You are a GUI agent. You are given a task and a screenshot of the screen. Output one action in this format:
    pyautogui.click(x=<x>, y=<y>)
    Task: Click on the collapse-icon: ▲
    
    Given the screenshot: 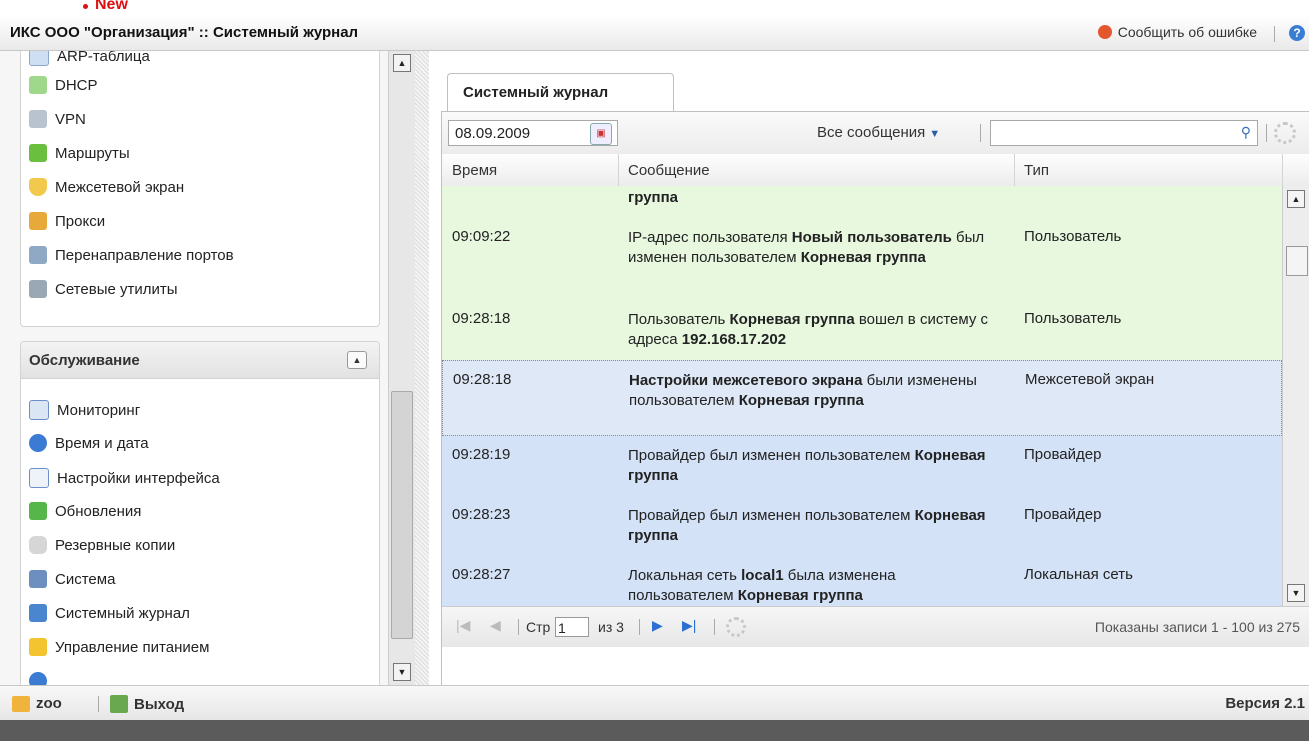 What is the action you would take?
    pyautogui.click(x=357, y=360)
    